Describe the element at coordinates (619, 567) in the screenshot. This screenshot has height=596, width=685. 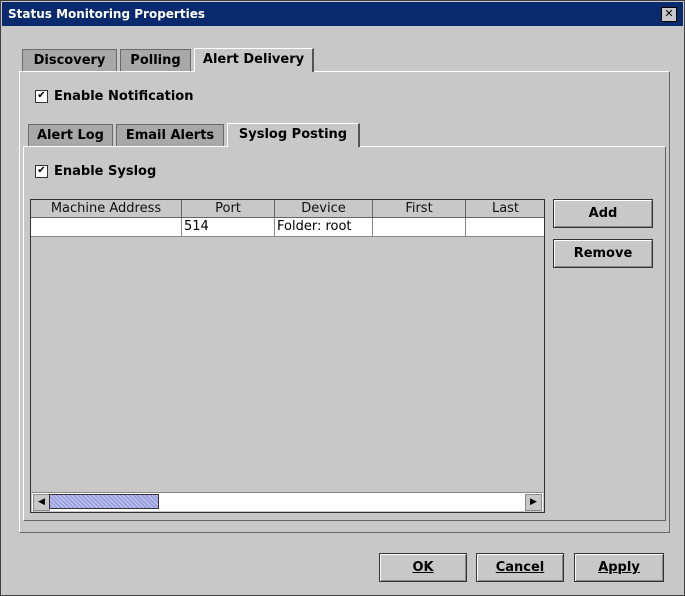
I see `apply-button: Apply` at that location.